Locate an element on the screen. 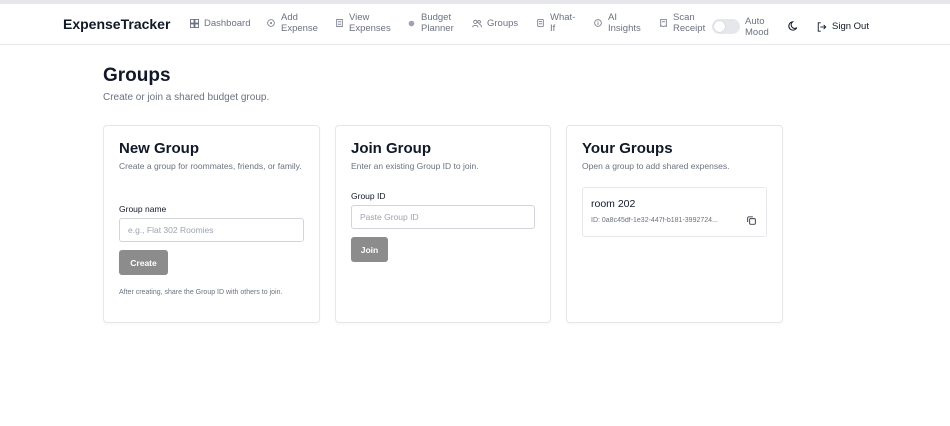 This screenshot has height=426, width=950. nav-label: Dashboard is located at coordinates (227, 23).